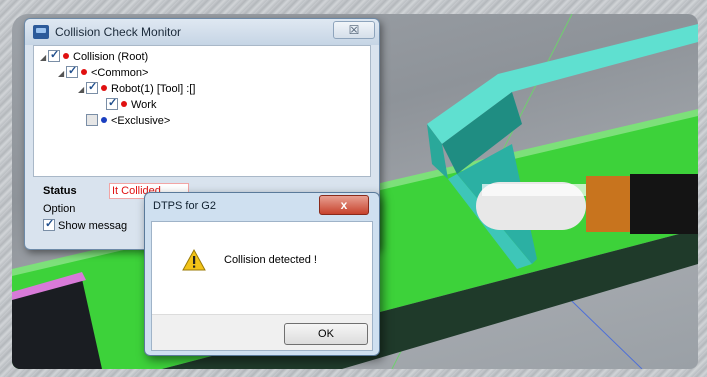 The image size is (707, 377). What do you see at coordinates (93, 226) in the screenshot?
I see `show-message-label: Show messag` at bounding box center [93, 226].